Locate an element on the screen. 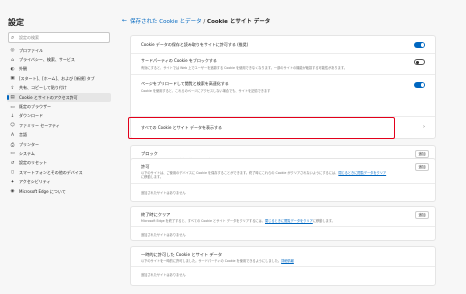 The width and height of the screenshot is (466, 294). family-icon: ☺ is located at coordinates (12, 126).